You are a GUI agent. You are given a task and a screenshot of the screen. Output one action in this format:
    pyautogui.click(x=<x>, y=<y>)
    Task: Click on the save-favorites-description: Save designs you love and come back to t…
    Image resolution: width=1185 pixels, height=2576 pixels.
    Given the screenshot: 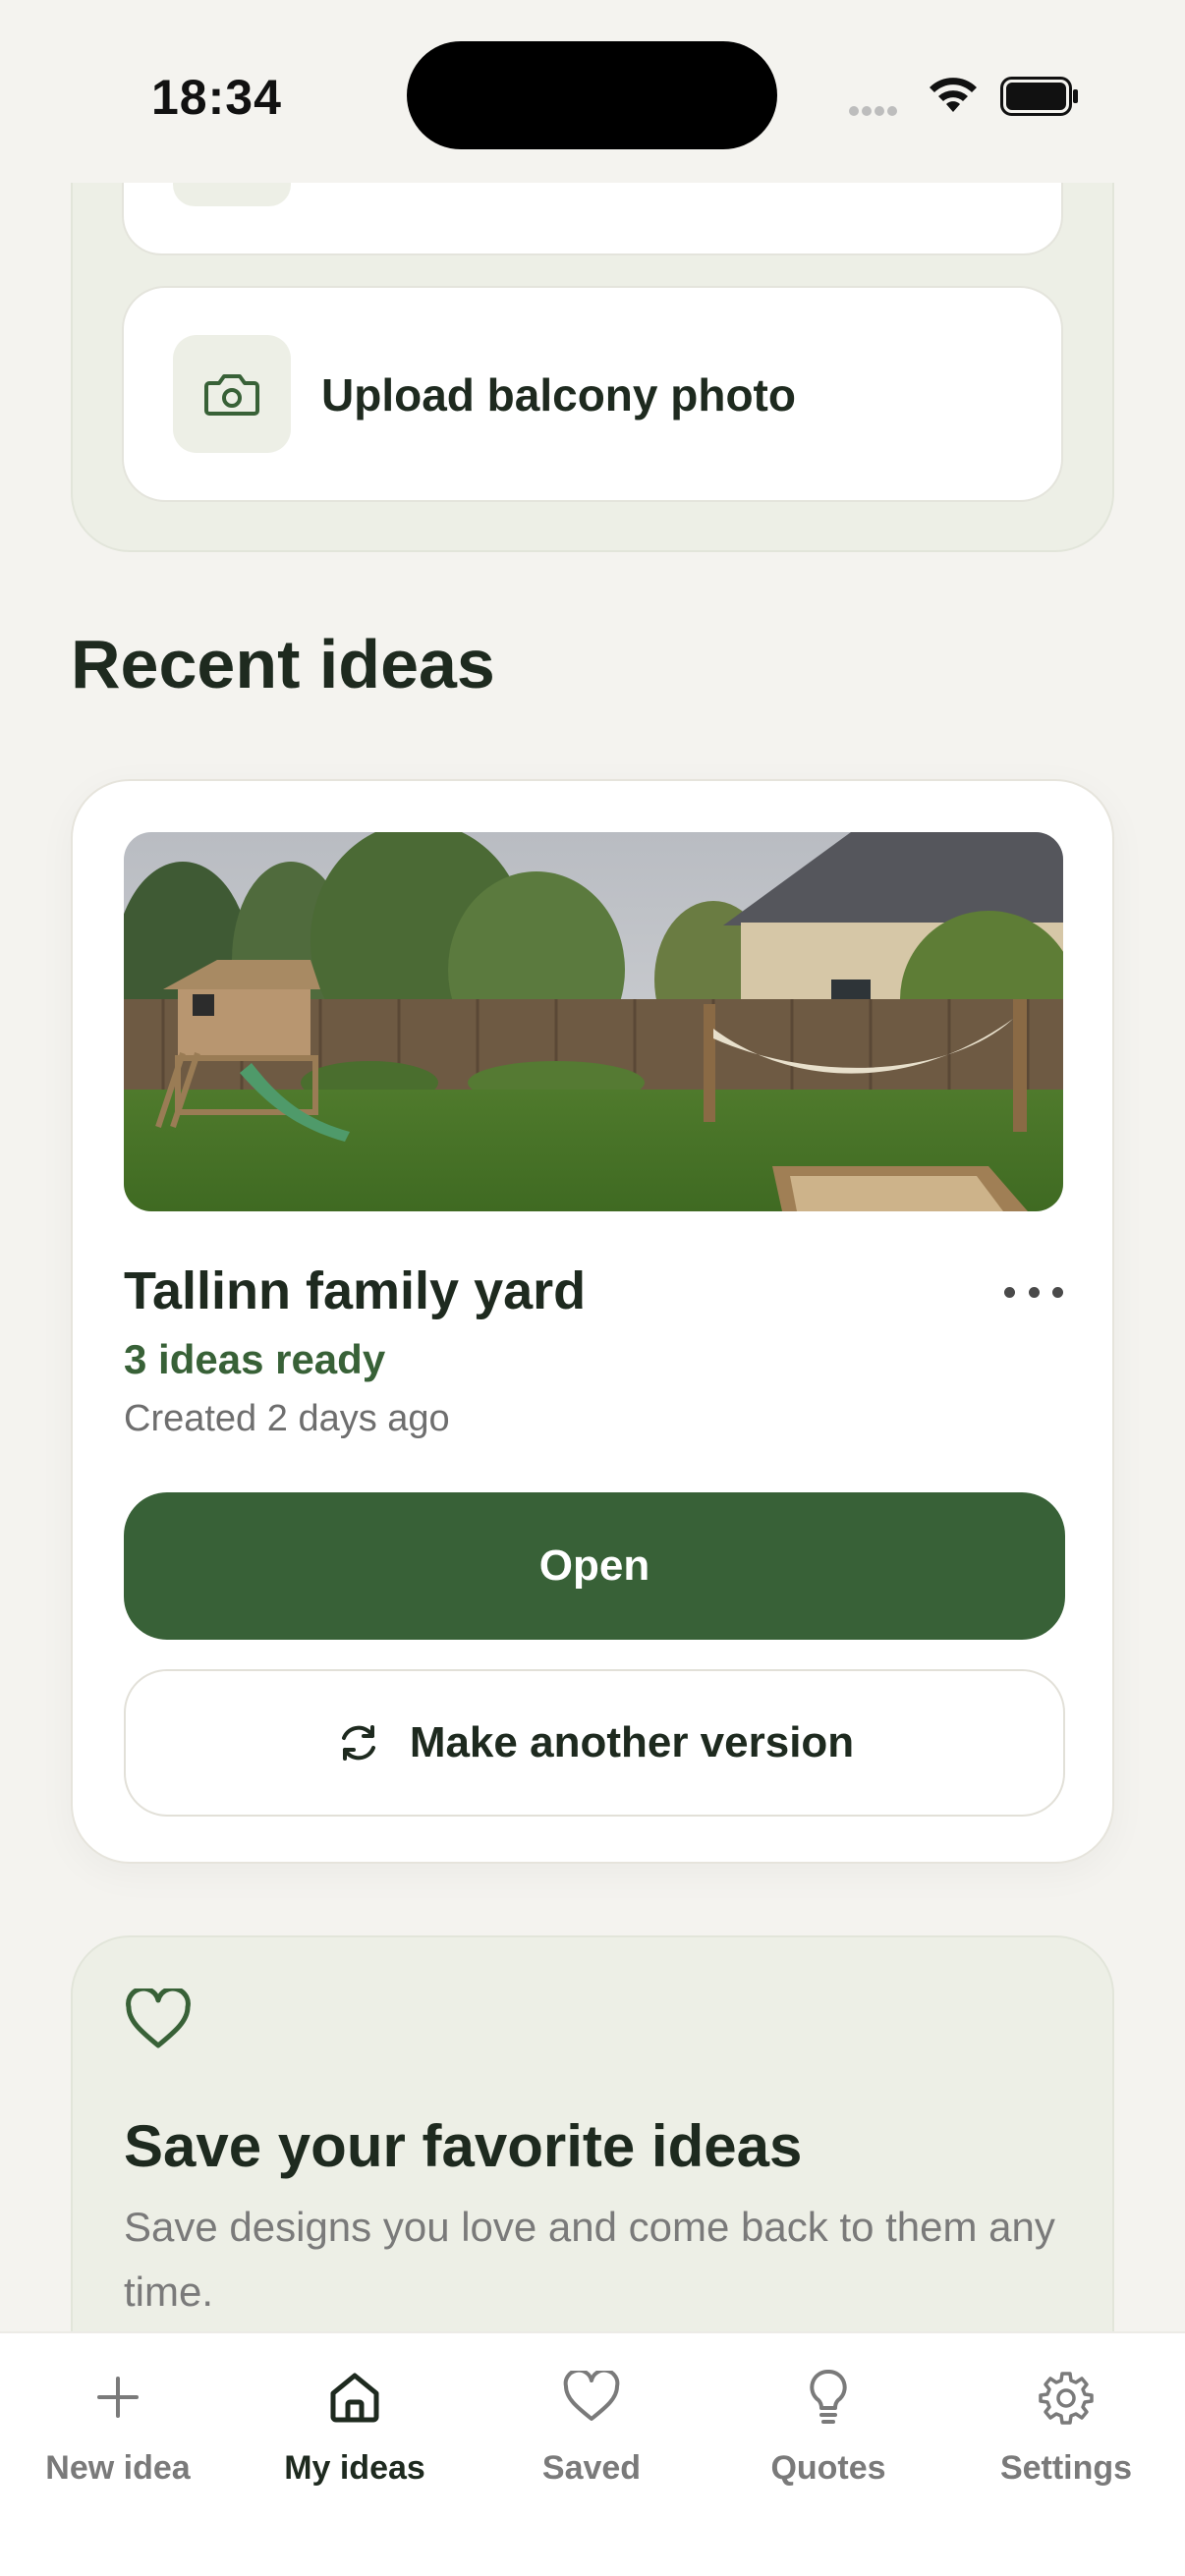 What is the action you would take?
    pyautogui.click(x=590, y=2259)
    